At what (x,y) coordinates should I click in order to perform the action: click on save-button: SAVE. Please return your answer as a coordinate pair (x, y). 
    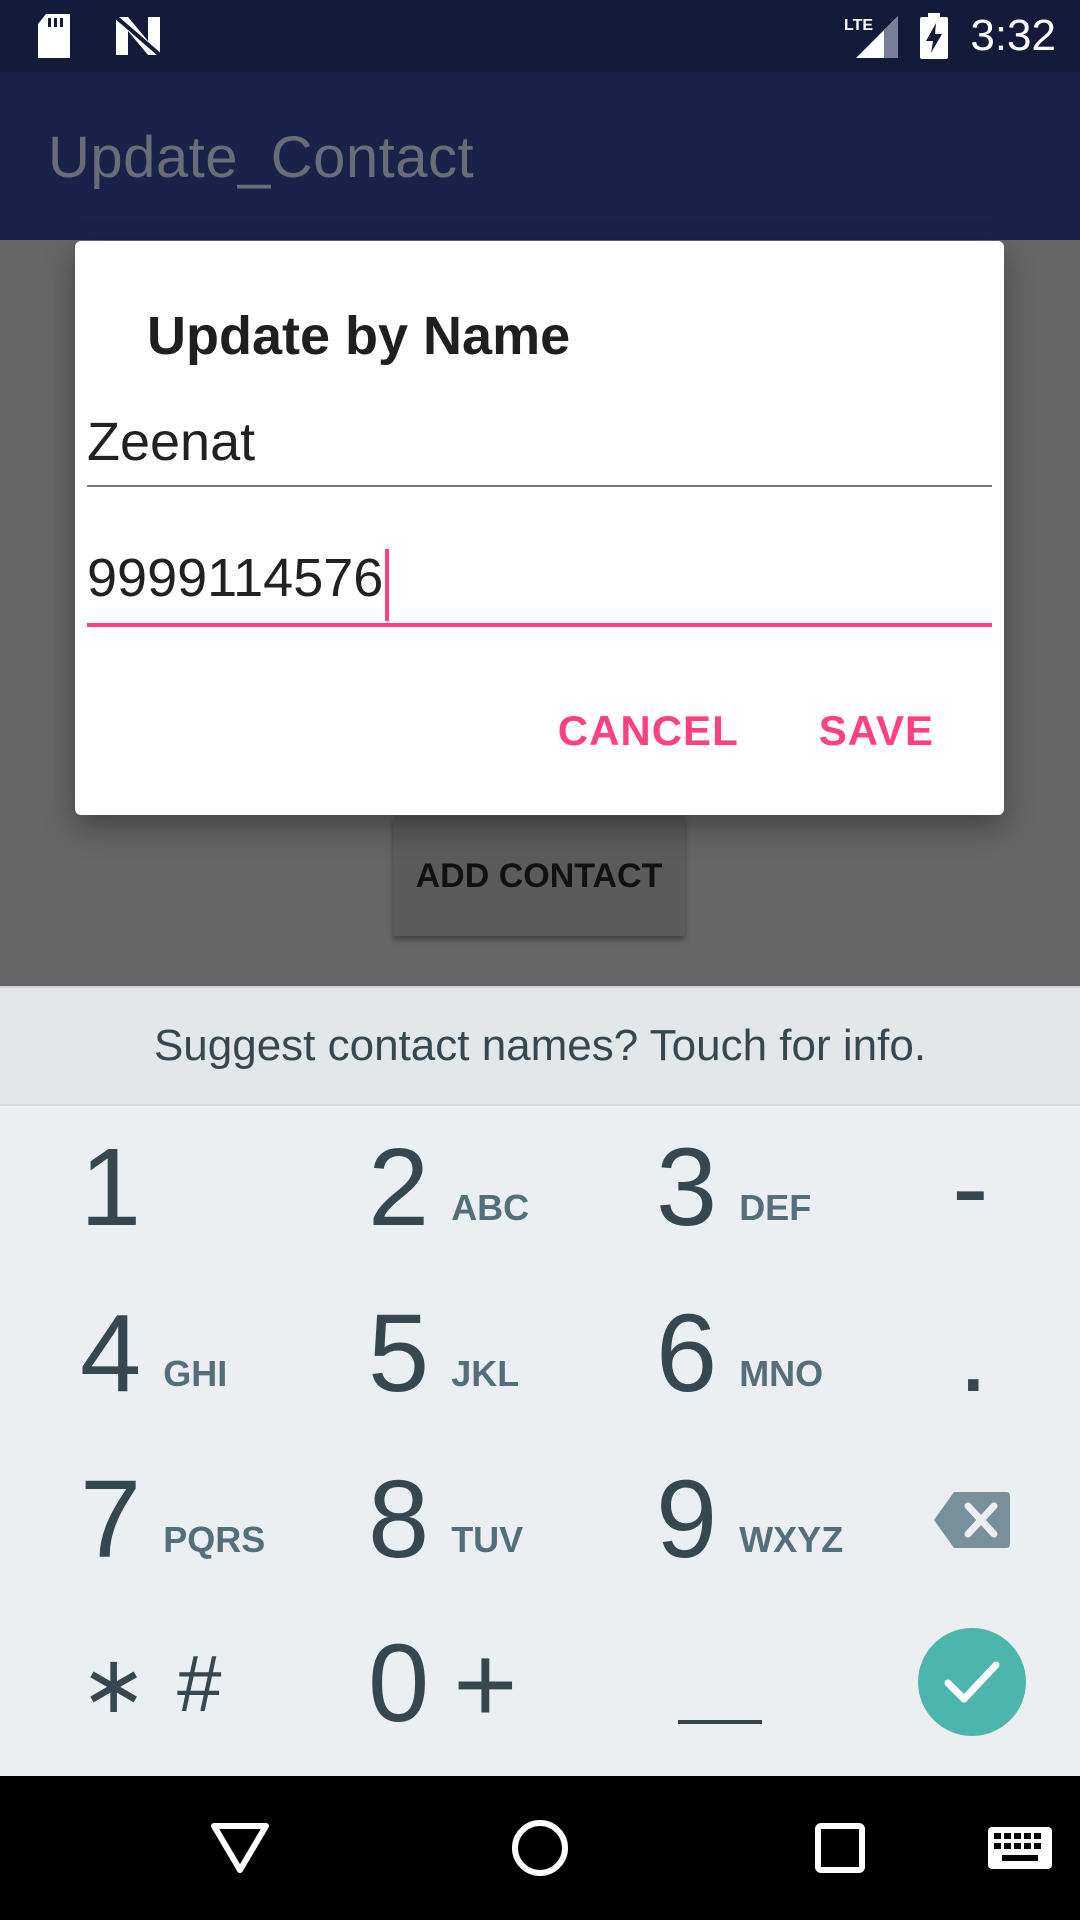
    Looking at the image, I should click on (876, 731).